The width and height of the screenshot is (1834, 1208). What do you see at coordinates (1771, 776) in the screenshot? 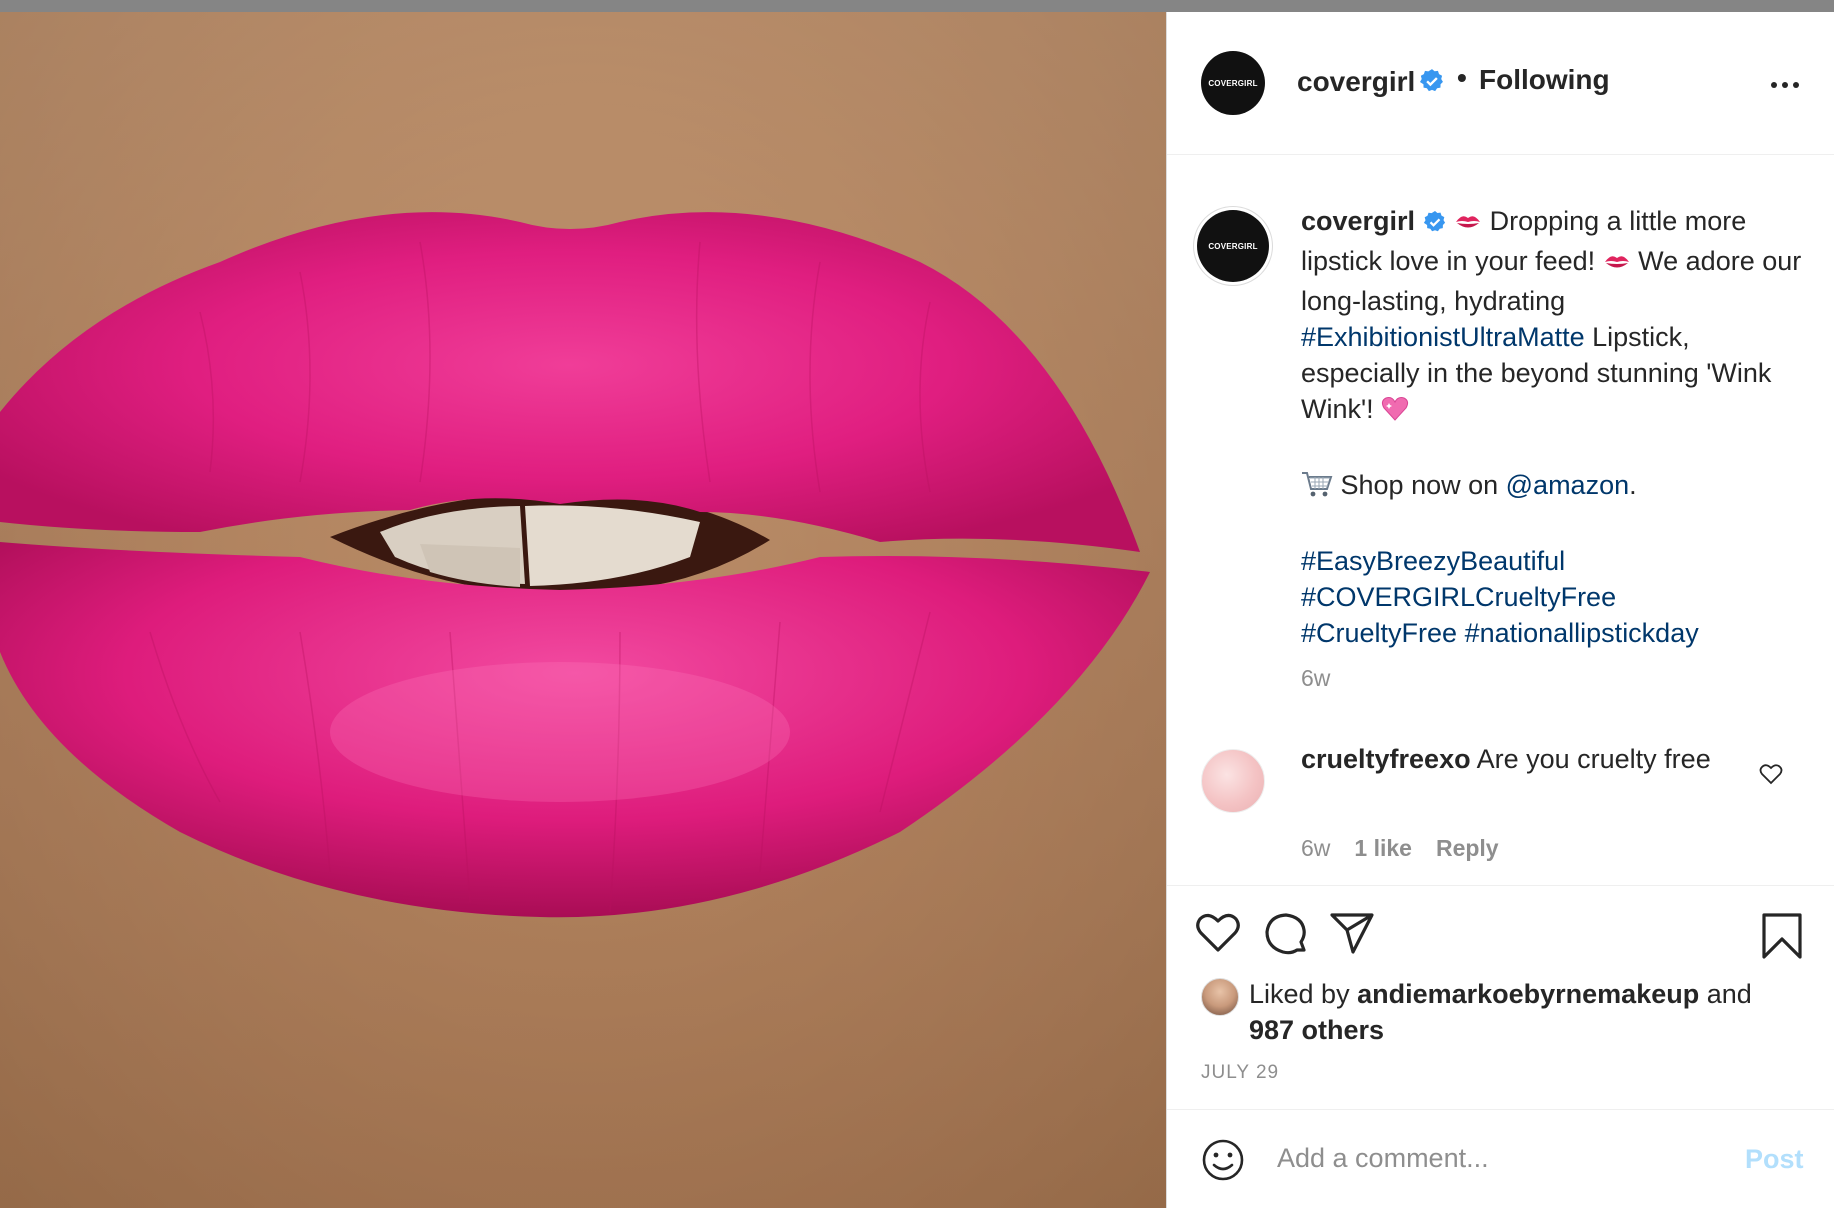
I see `comment-like-heart-icon` at bounding box center [1771, 776].